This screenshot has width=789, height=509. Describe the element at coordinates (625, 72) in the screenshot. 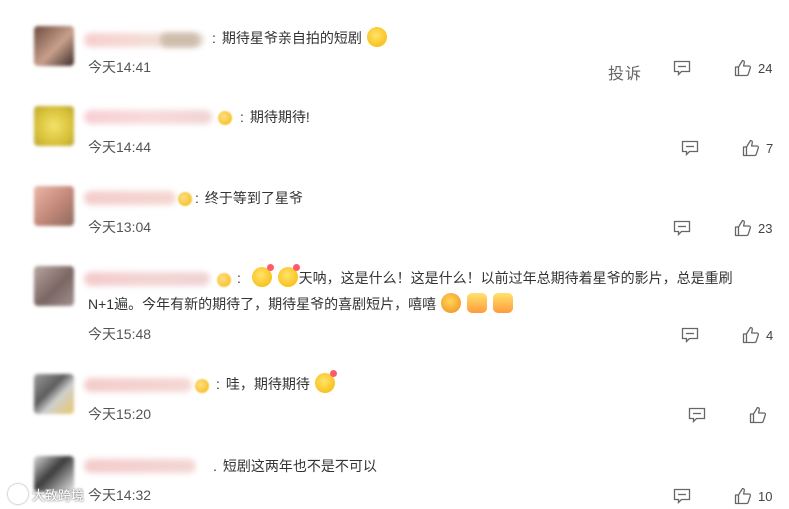

I see `report-button: 投诉` at that location.